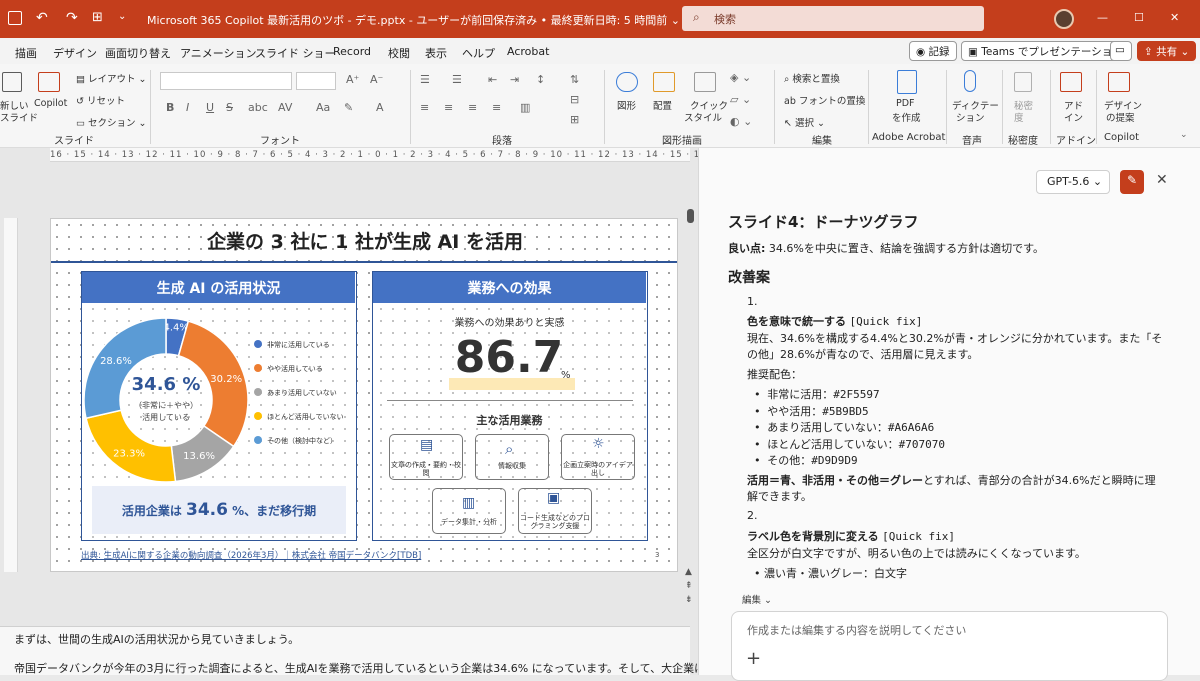  What do you see at coordinates (688, 572) in the screenshot?
I see `scroll-up-icon: ▲` at bounding box center [688, 572].